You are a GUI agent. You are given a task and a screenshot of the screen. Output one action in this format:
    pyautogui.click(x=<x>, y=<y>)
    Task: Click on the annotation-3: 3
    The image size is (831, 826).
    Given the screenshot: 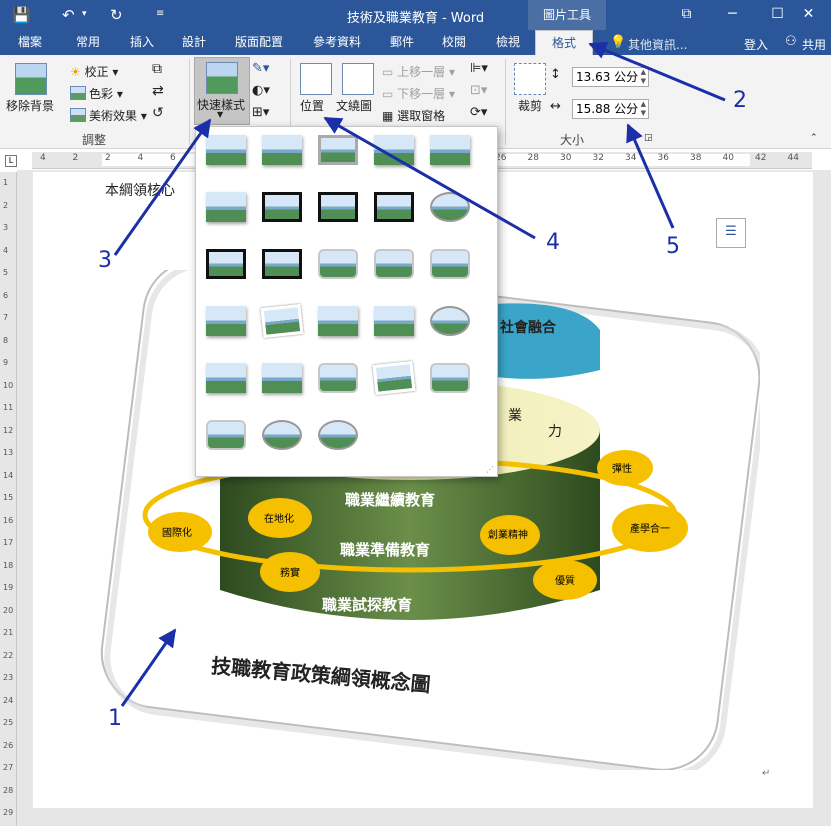 What is the action you would take?
    pyautogui.click(x=105, y=260)
    